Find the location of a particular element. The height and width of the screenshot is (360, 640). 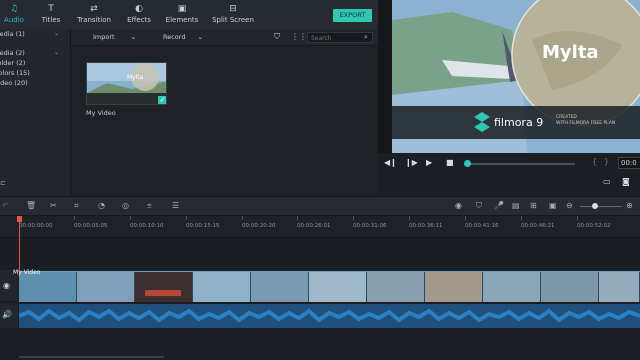

selected-check-icon: ✓ is located at coordinates (162, 100).